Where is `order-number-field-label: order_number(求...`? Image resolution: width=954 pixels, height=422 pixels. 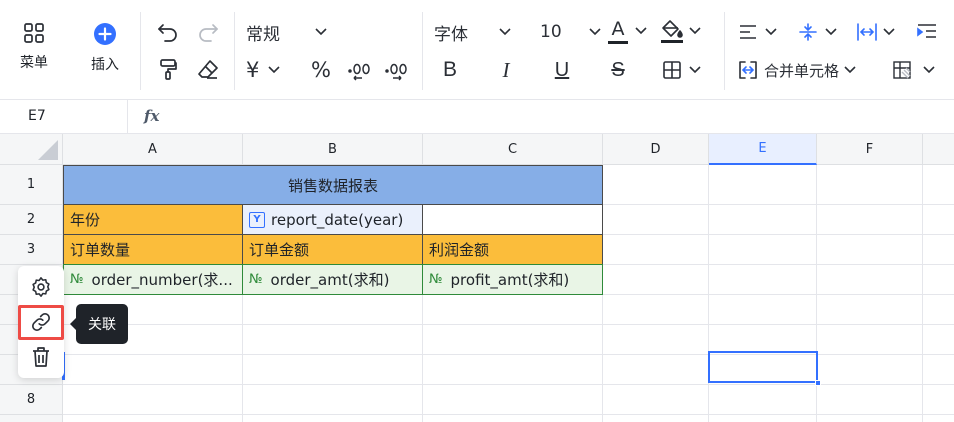
order-number-field-label: order_number(求... is located at coordinates (162, 280).